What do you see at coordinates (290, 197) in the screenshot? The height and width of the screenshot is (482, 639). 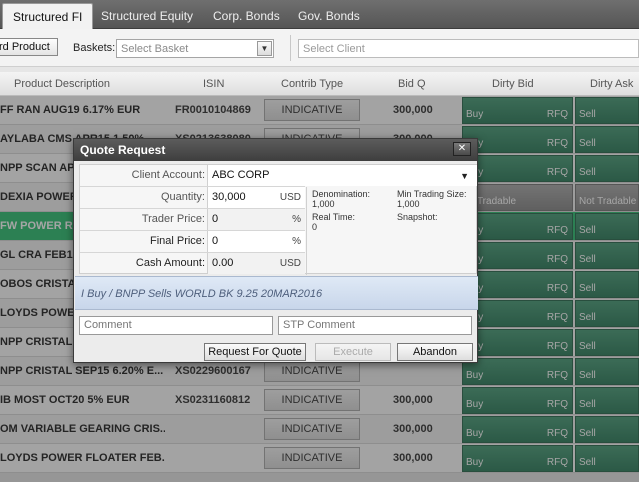 I see `quantity-unit: USD` at bounding box center [290, 197].